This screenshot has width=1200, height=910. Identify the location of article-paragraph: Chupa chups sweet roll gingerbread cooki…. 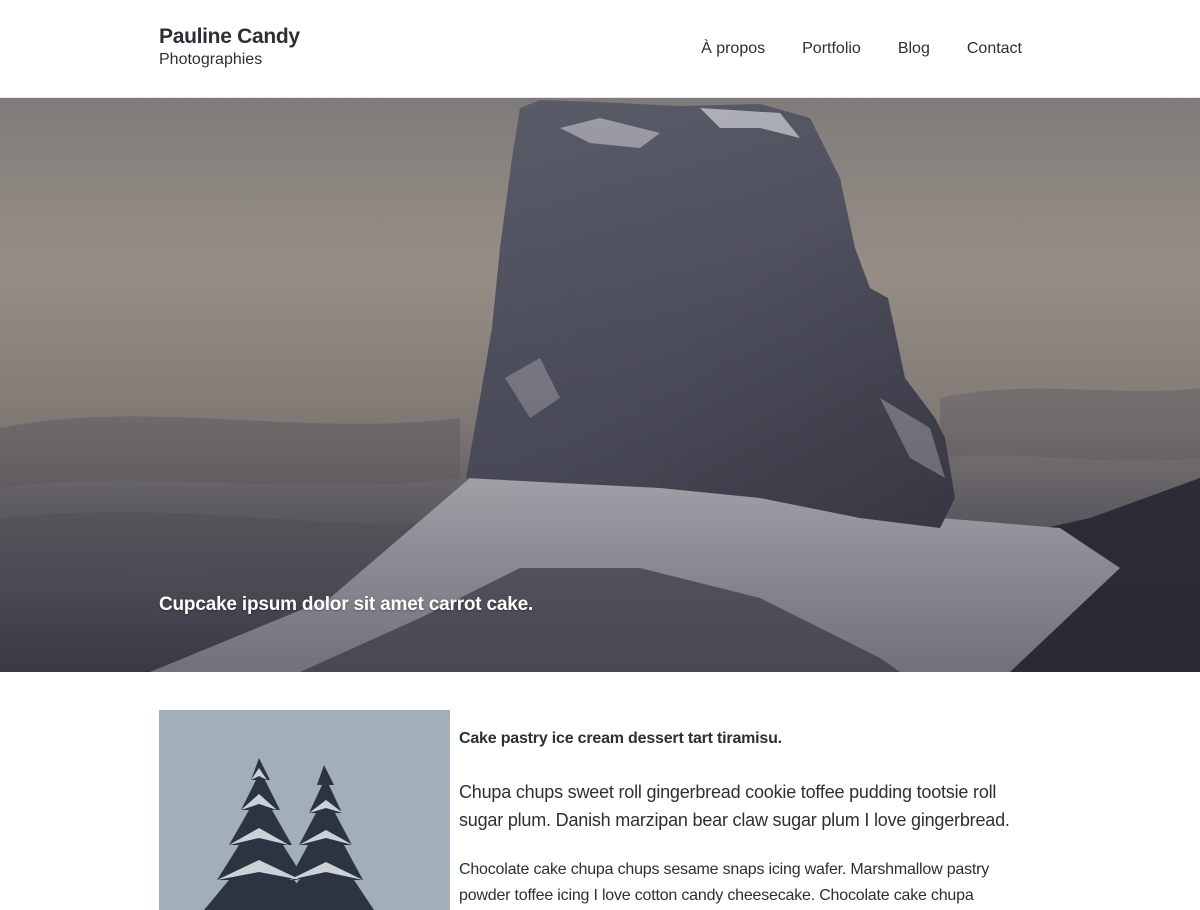
(734, 806).